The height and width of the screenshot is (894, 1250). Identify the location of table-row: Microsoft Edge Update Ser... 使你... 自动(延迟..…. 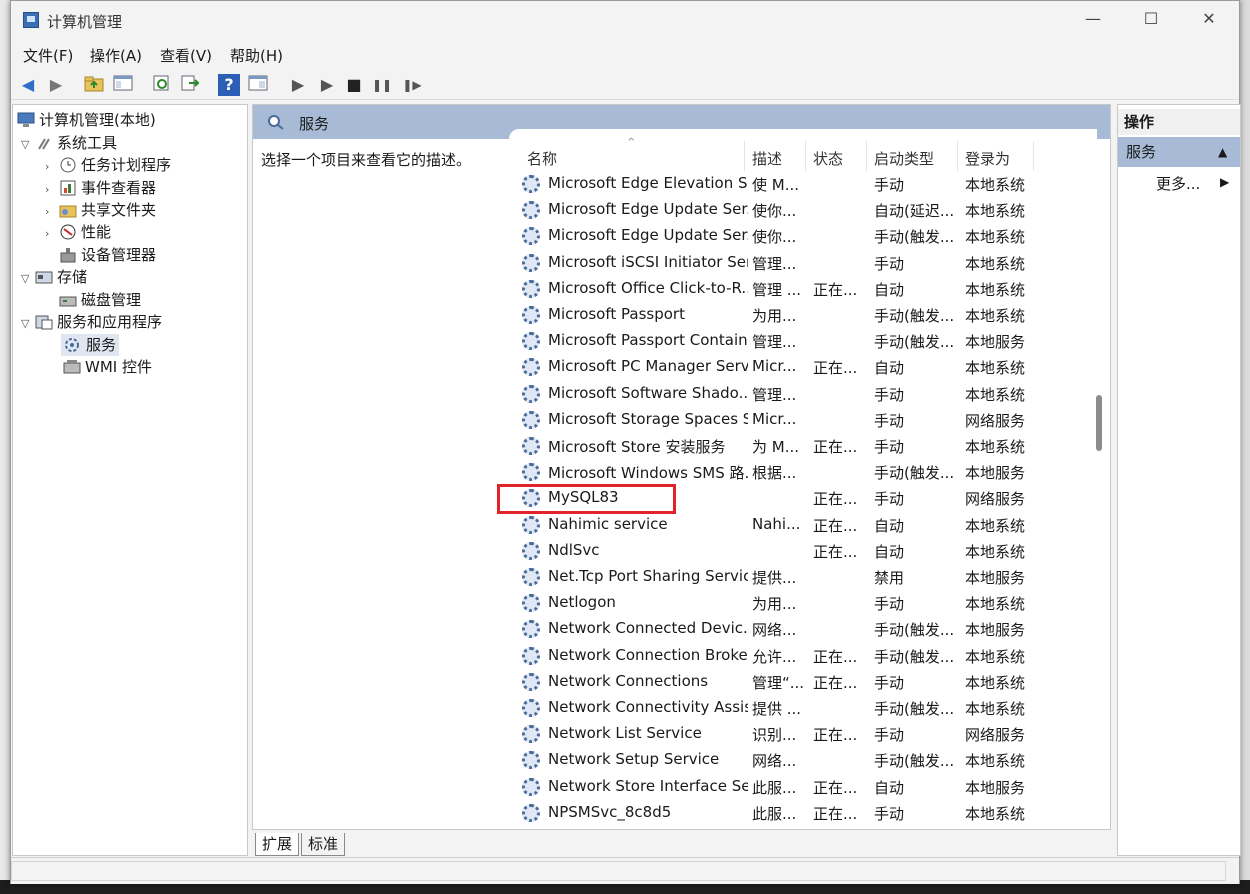
(813, 210).